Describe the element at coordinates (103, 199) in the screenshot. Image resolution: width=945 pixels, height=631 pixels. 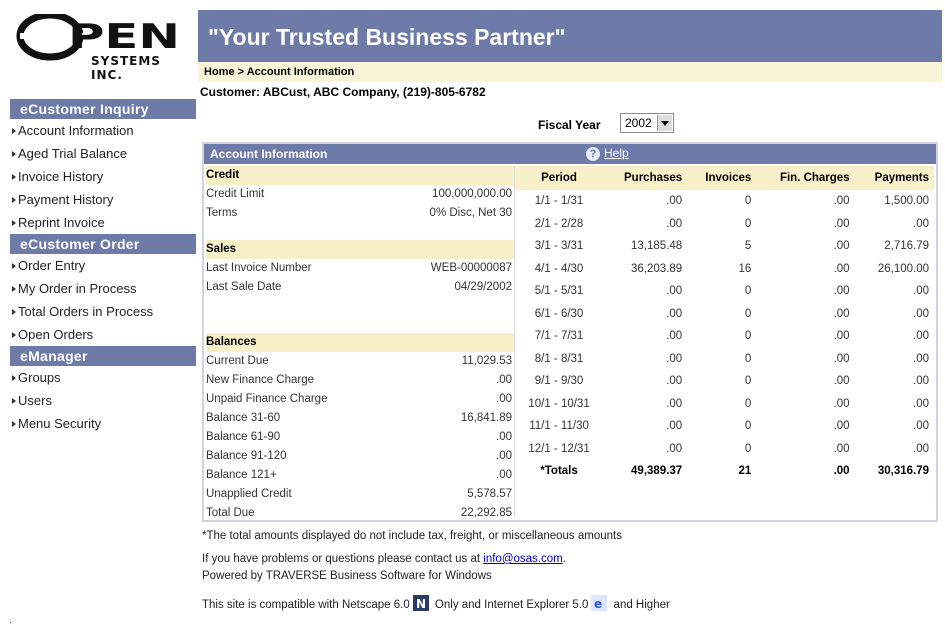
I see `nav-payment-history: Payment History` at that location.